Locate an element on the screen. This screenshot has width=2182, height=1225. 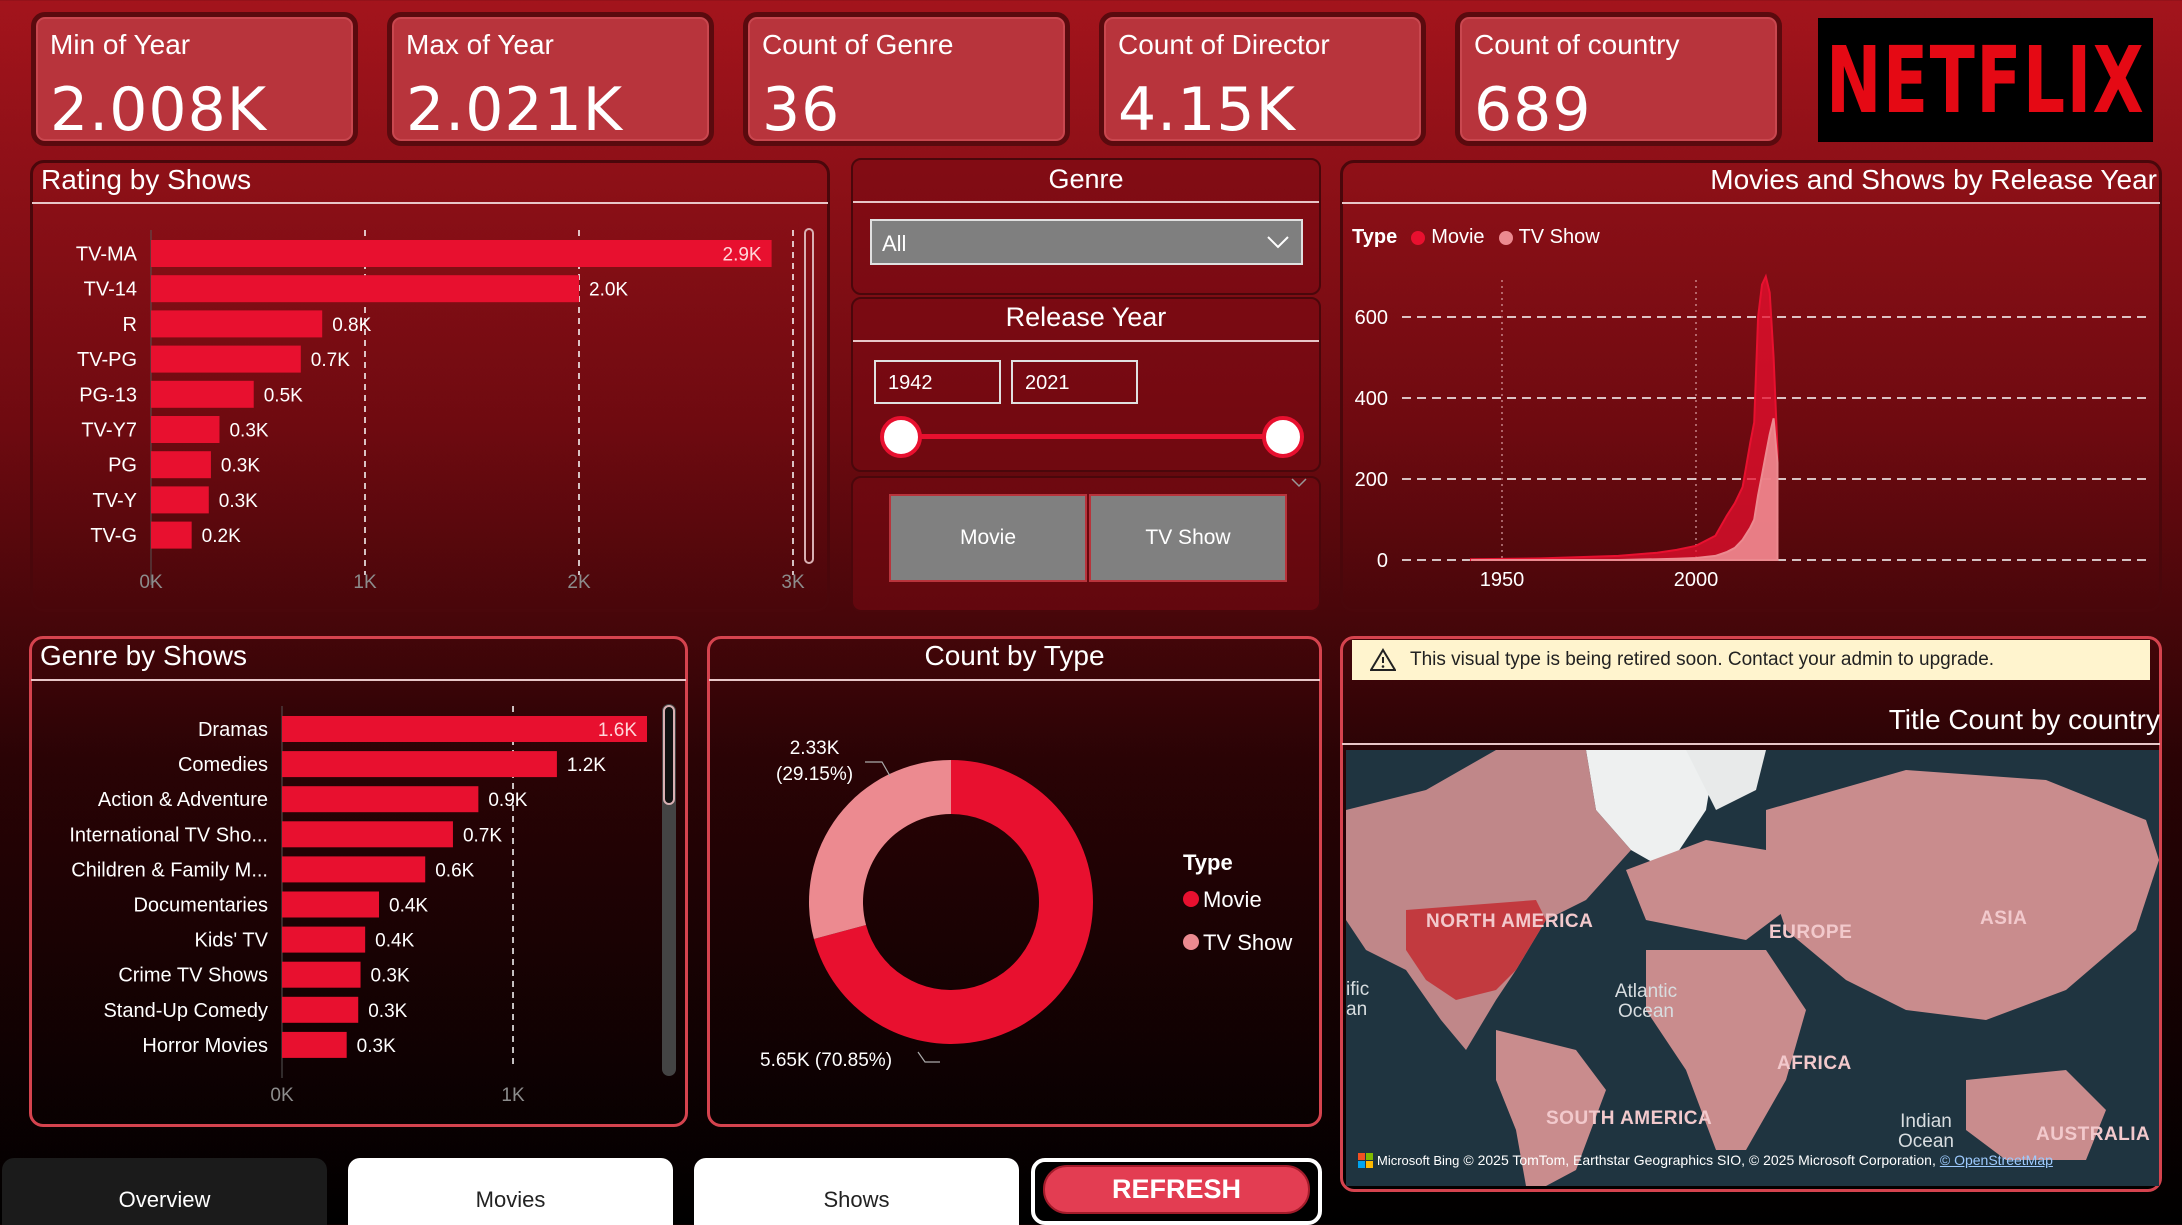
data-label: 0.6K is located at coordinates (454, 870).